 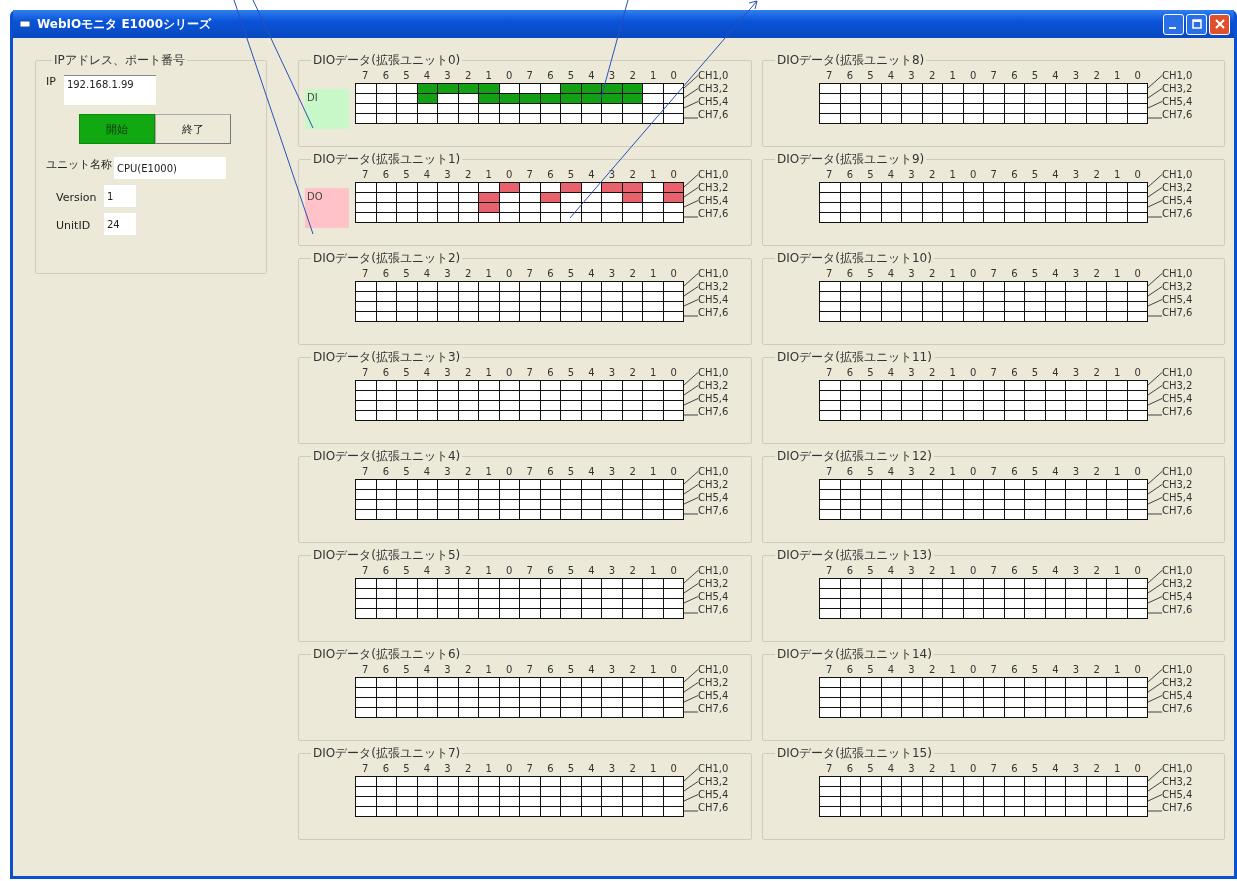 I want to click on unit-name-field: CPU(E1000), so click(x=170, y=168).